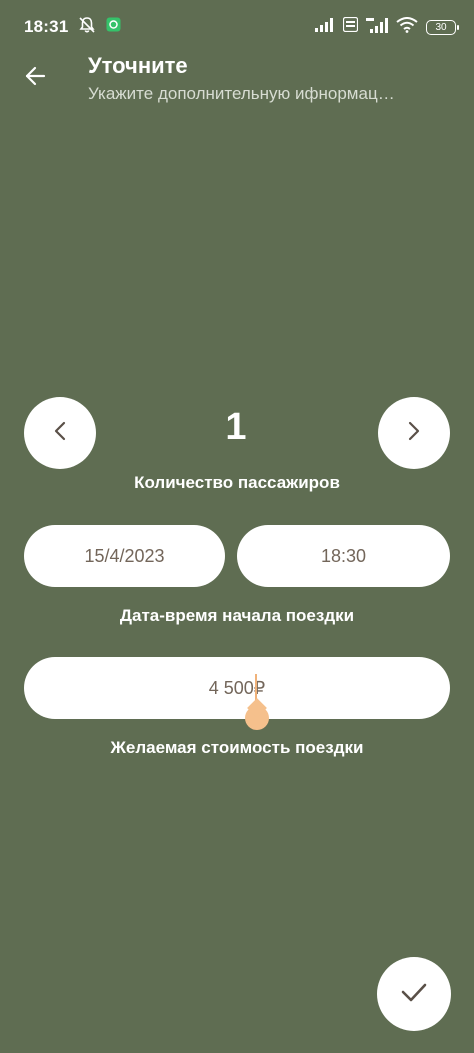  What do you see at coordinates (237, 688) in the screenshot?
I see `price-input: 4 500₽` at bounding box center [237, 688].